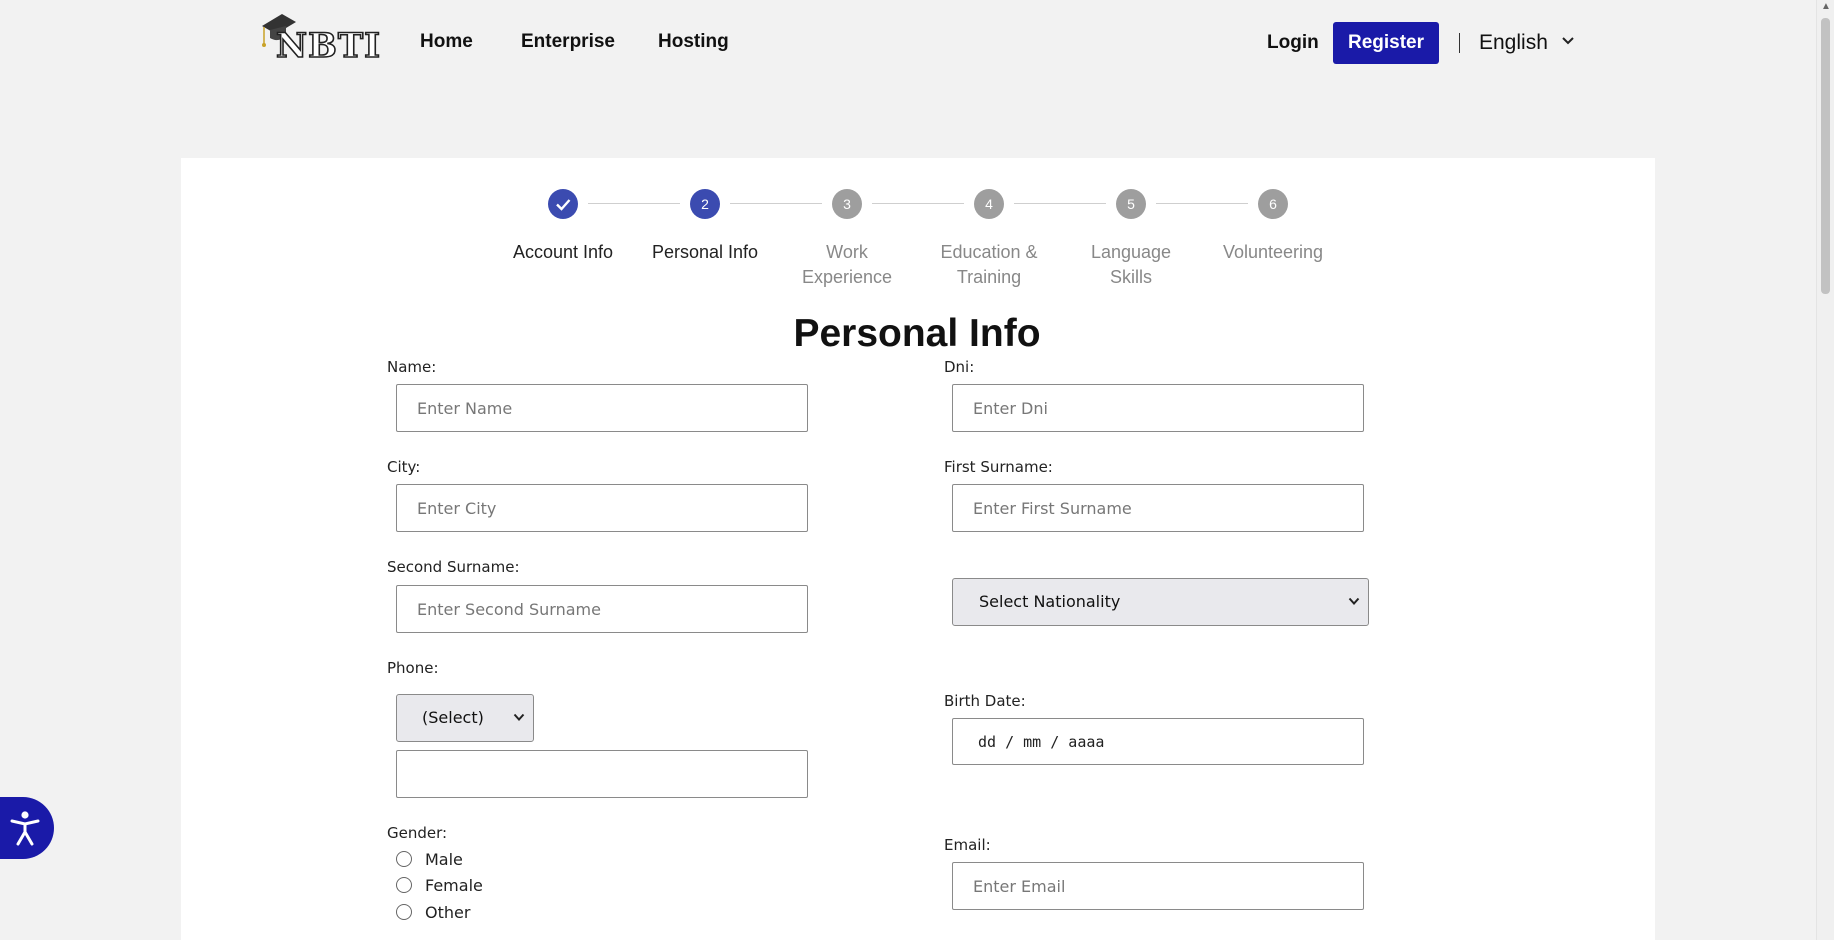 This screenshot has width=1834, height=940. Describe the element at coordinates (412, 367) in the screenshot. I see `name-label: Name:` at that location.